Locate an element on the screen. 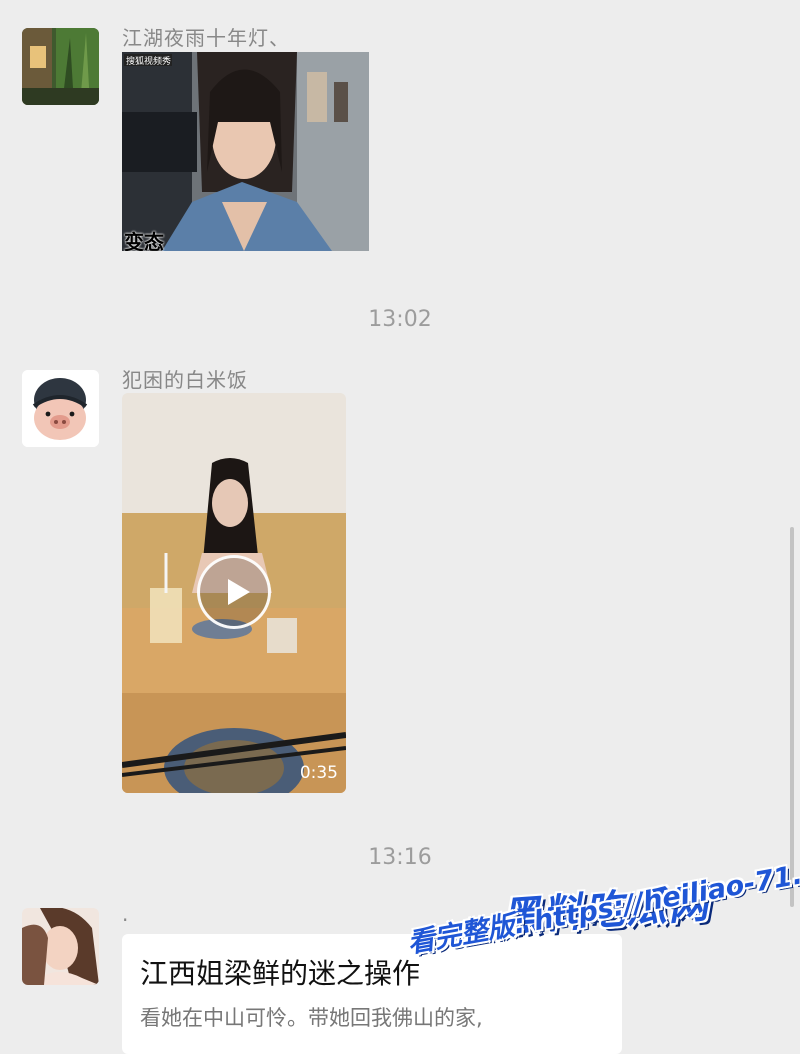 Image resolution: width=800 pixels, height=1054 pixels. link-card-title: 江西姐梁鲜的迷之操作 is located at coordinates (280, 973).